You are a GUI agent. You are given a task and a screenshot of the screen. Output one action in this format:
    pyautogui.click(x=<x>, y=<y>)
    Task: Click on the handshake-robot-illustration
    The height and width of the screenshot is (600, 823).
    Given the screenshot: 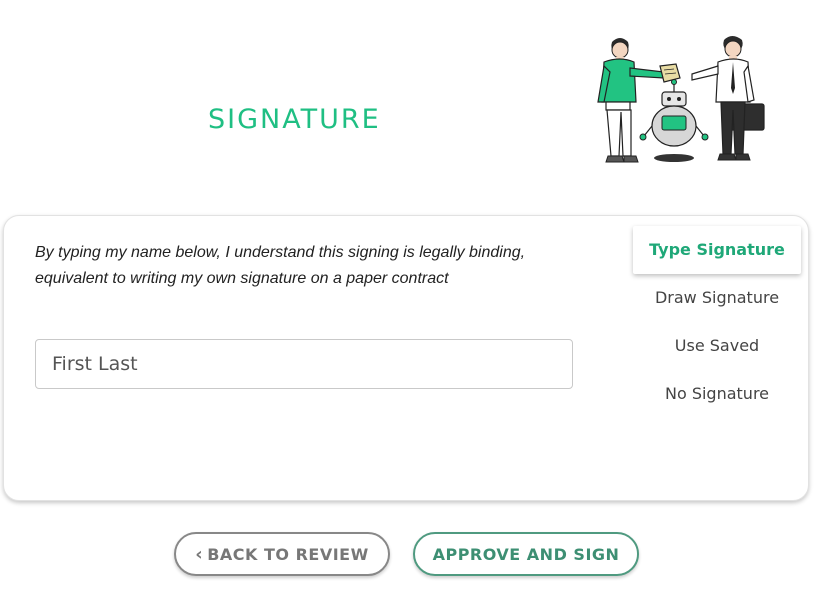 What is the action you would take?
    pyautogui.click(x=681, y=99)
    